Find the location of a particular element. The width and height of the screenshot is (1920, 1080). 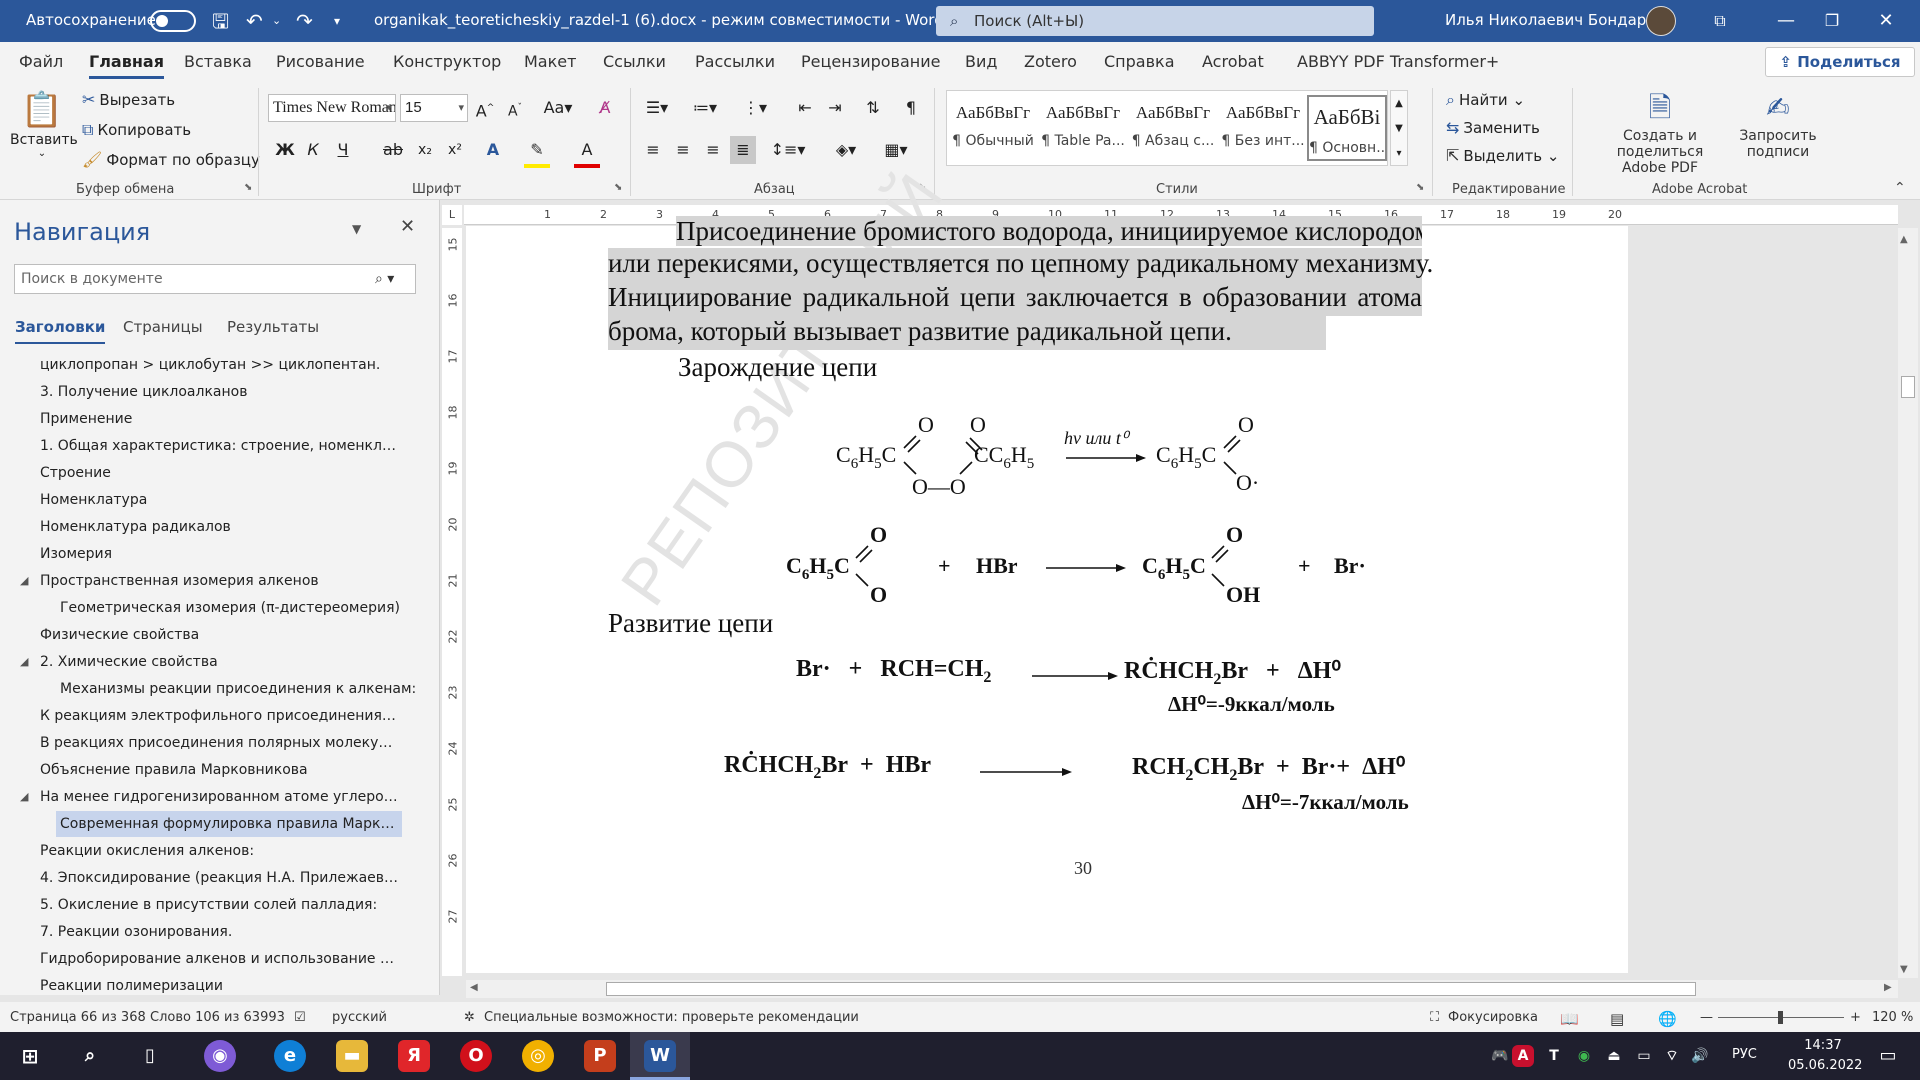

copy-button: ⧉ Копировать is located at coordinates (136, 130).